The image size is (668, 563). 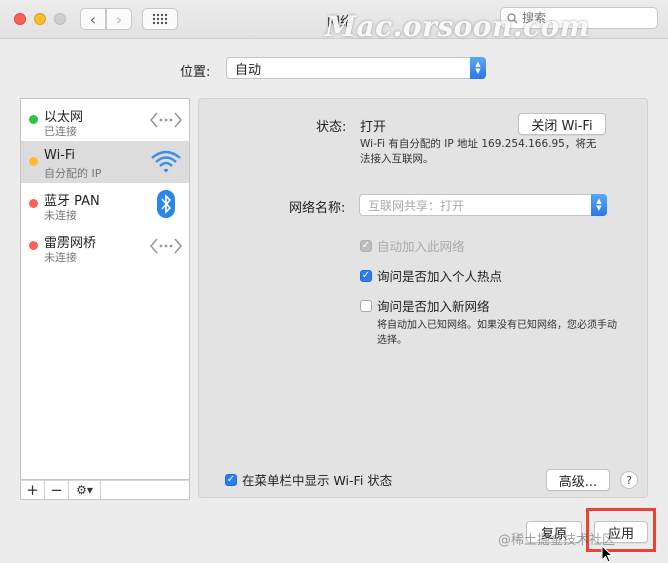 What do you see at coordinates (248, 70) in the screenshot?
I see `location-value: 自动` at bounding box center [248, 70].